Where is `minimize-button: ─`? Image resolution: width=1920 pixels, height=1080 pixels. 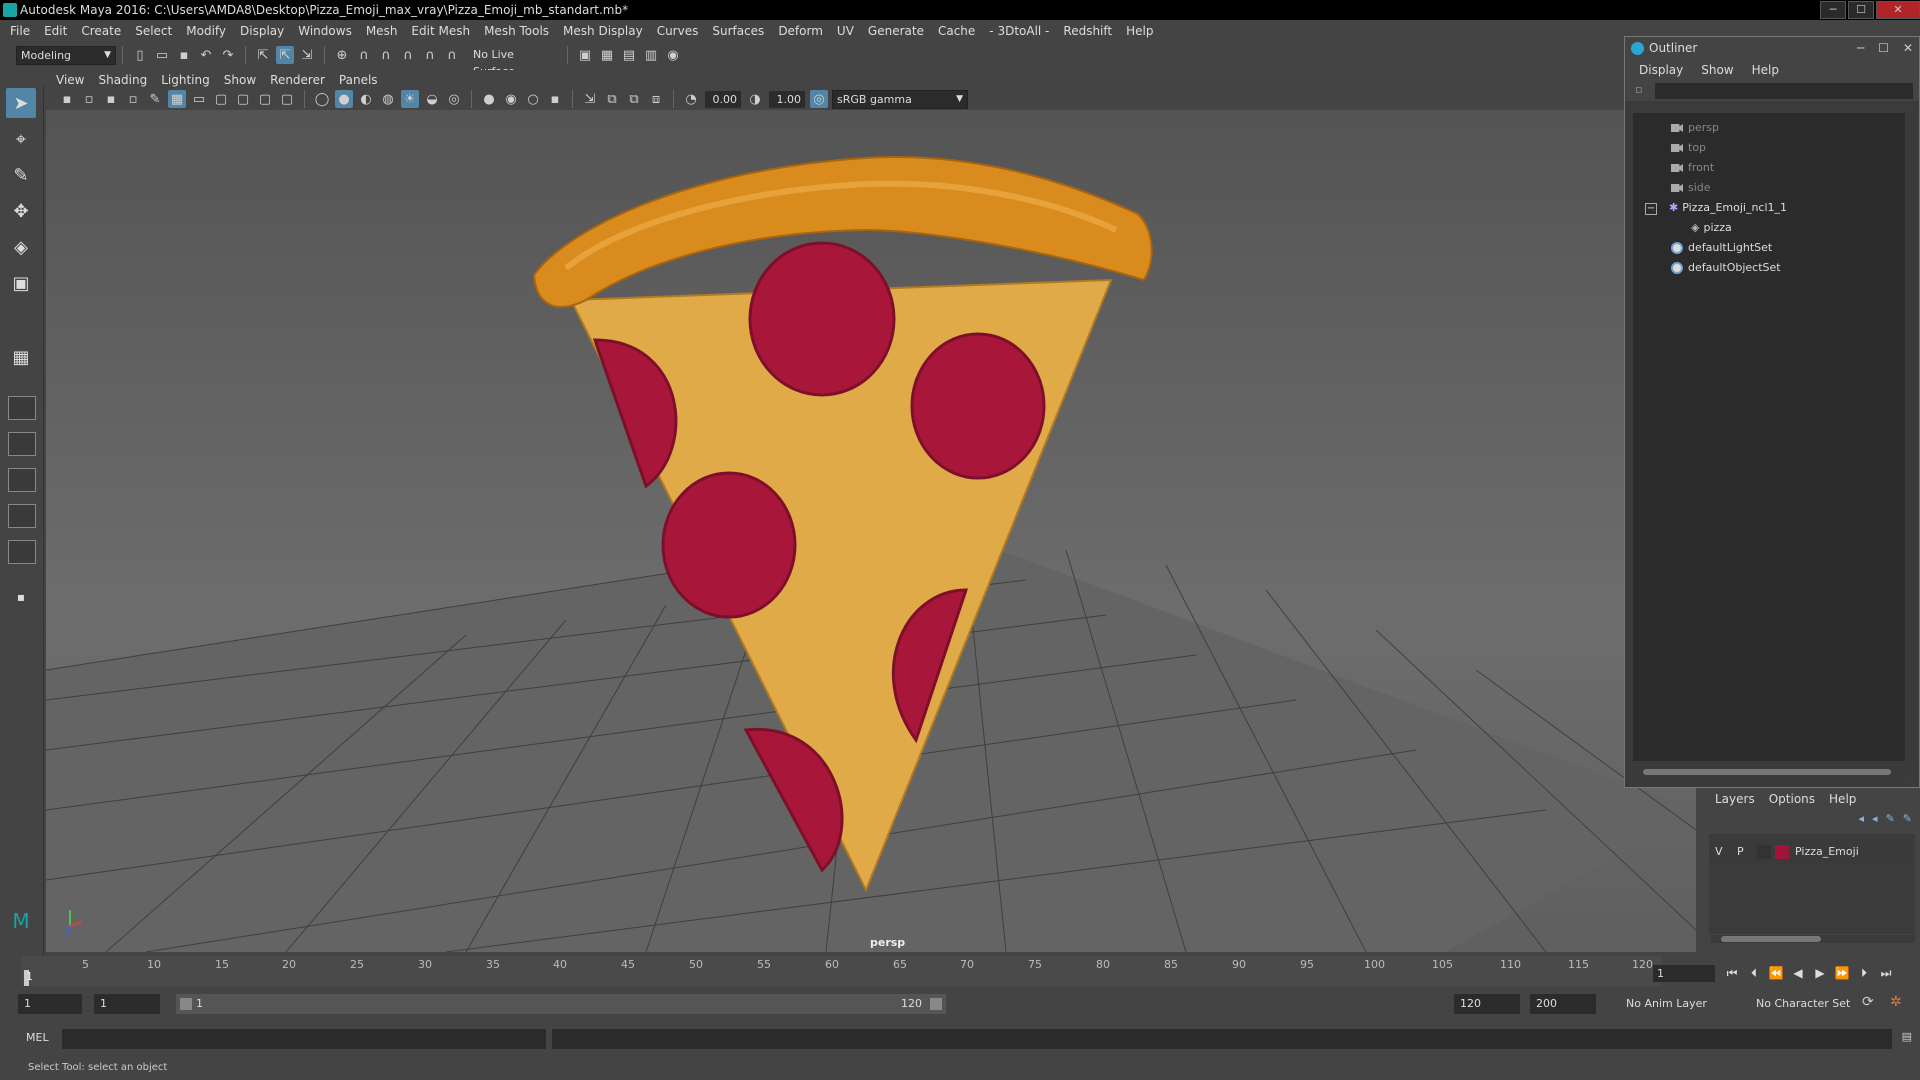
minimize-button: ─ is located at coordinates (1833, 10).